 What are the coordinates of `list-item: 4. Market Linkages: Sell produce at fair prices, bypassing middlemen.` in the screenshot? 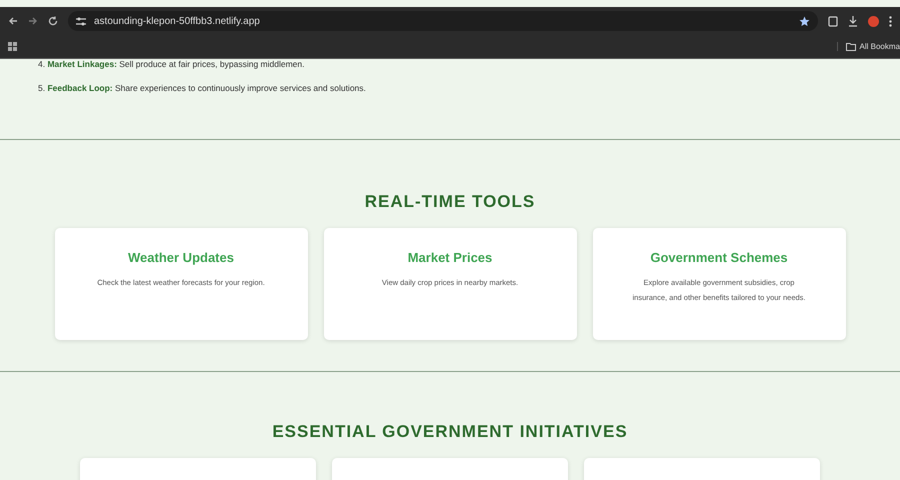 It's located at (172, 64).